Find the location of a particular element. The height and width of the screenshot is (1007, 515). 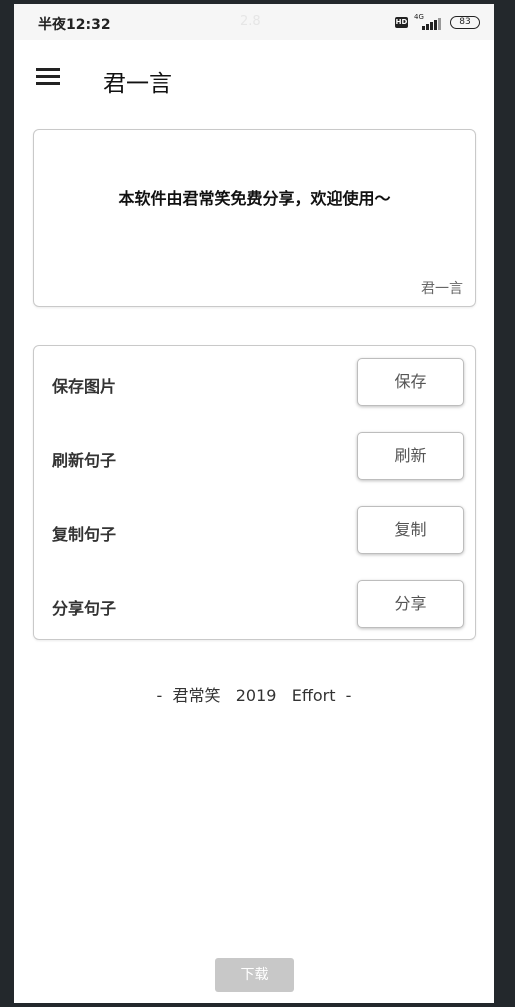

action-row-refresh: 刷新句子 刷新 is located at coordinates (254, 457).